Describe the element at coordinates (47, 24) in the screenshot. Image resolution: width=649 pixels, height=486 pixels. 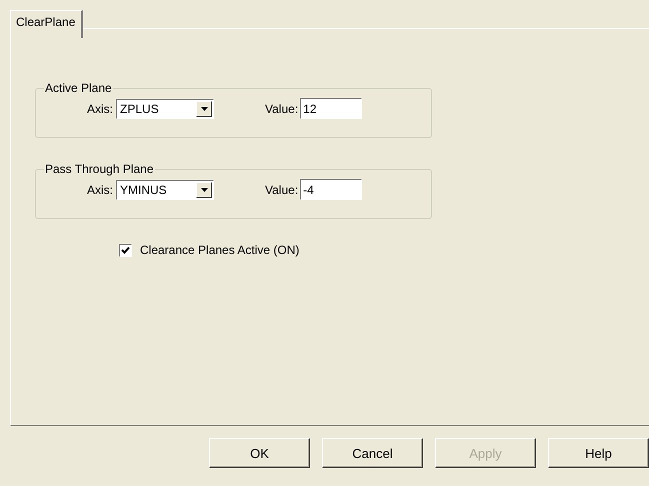
I see `tab: ClearPlane` at that location.